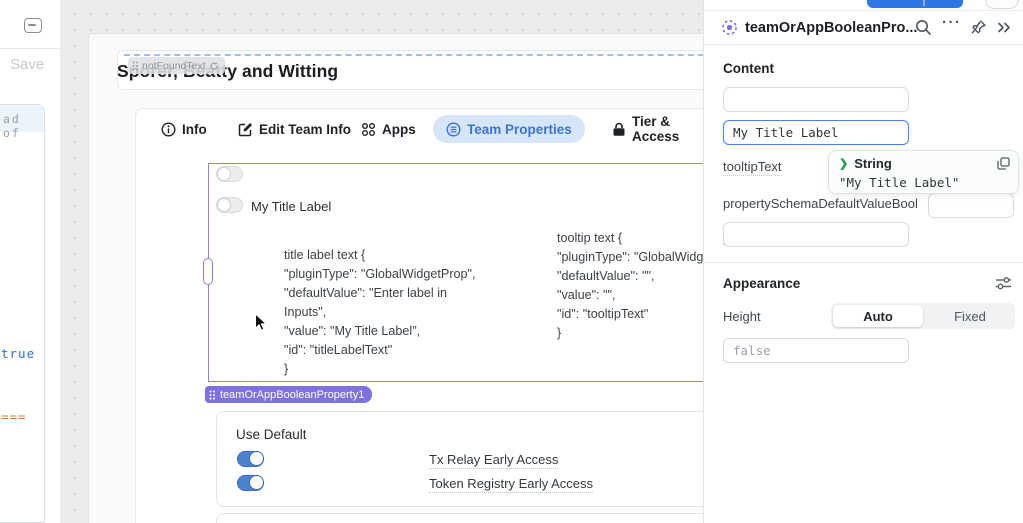  What do you see at coordinates (748, 68) in the screenshot?
I see `content-section-heading: Content` at bounding box center [748, 68].